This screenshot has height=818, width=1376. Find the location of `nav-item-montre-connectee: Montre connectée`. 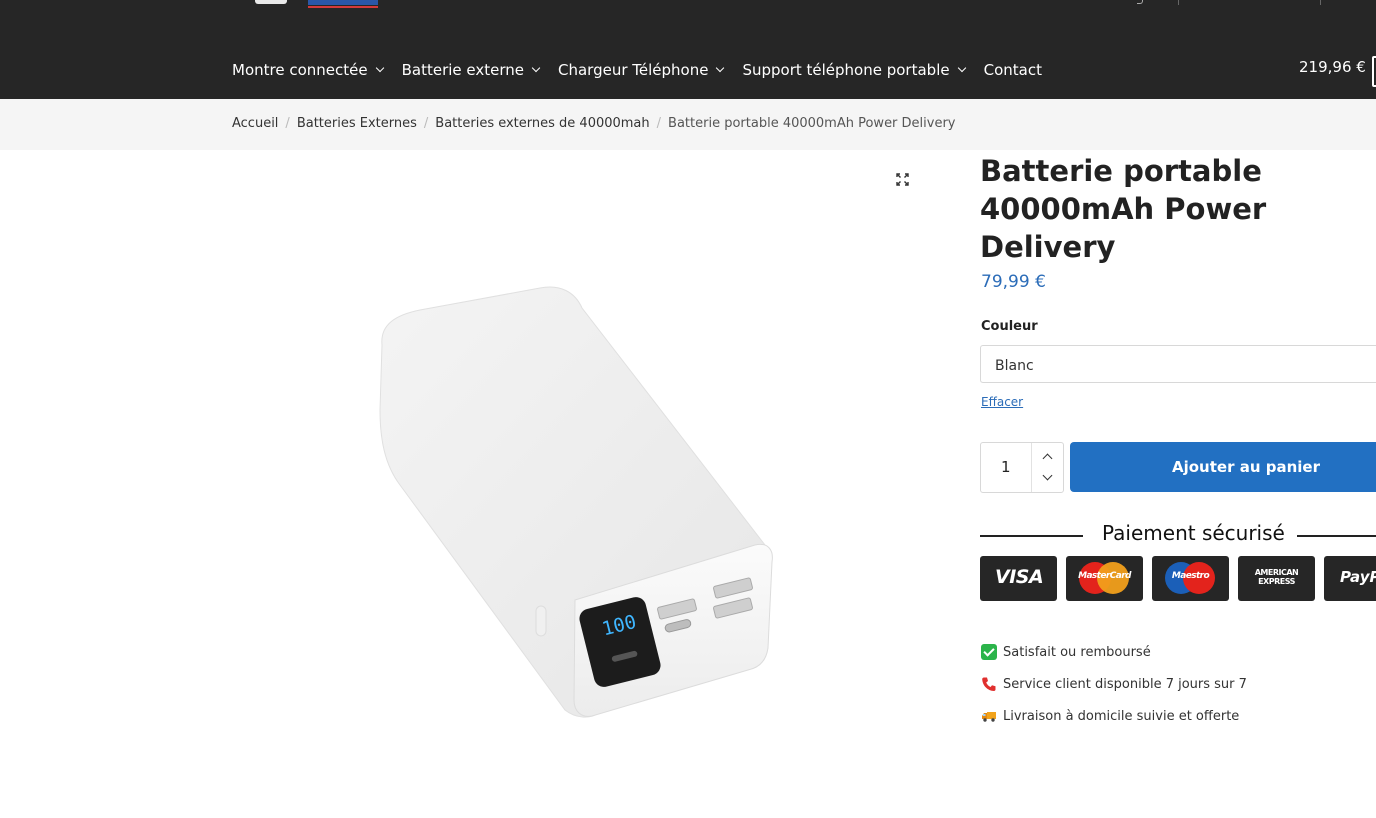

nav-item-montre-connectee: Montre connectée is located at coordinates (308, 70).